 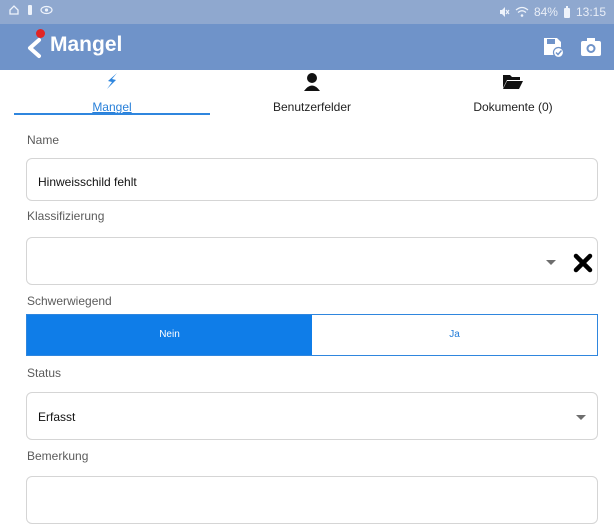 What do you see at coordinates (112, 107) in the screenshot?
I see `tab-mangel-label: Mangel` at bounding box center [112, 107].